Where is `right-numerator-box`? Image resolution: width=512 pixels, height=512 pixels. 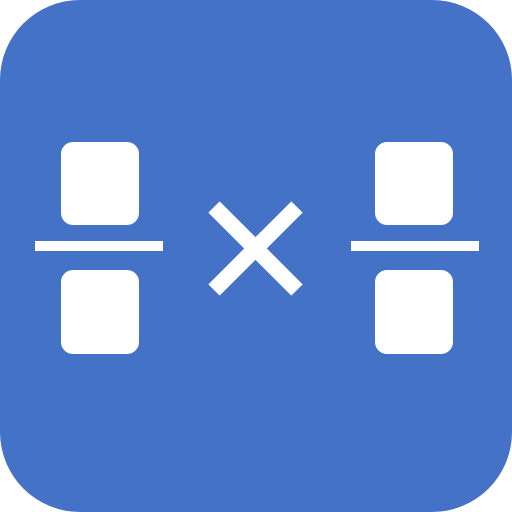 right-numerator-box is located at coordinates (414, 183).